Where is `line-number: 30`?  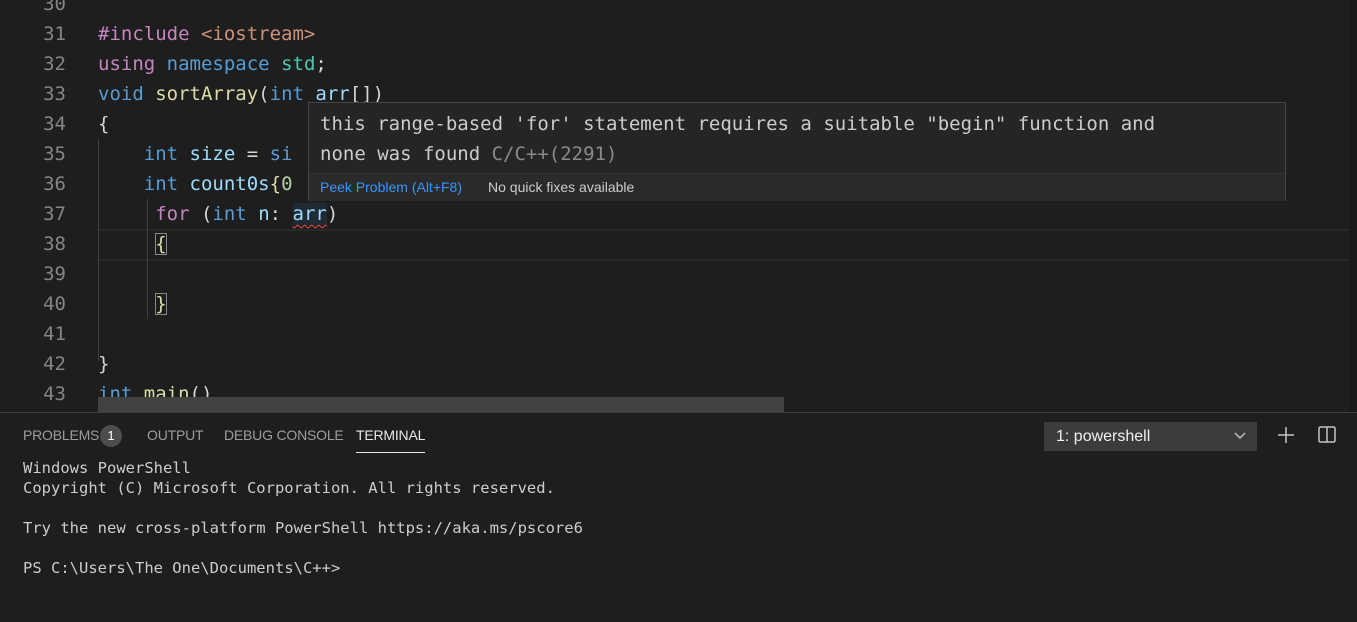
line-number: 30 is located at coordinates (54, 7).